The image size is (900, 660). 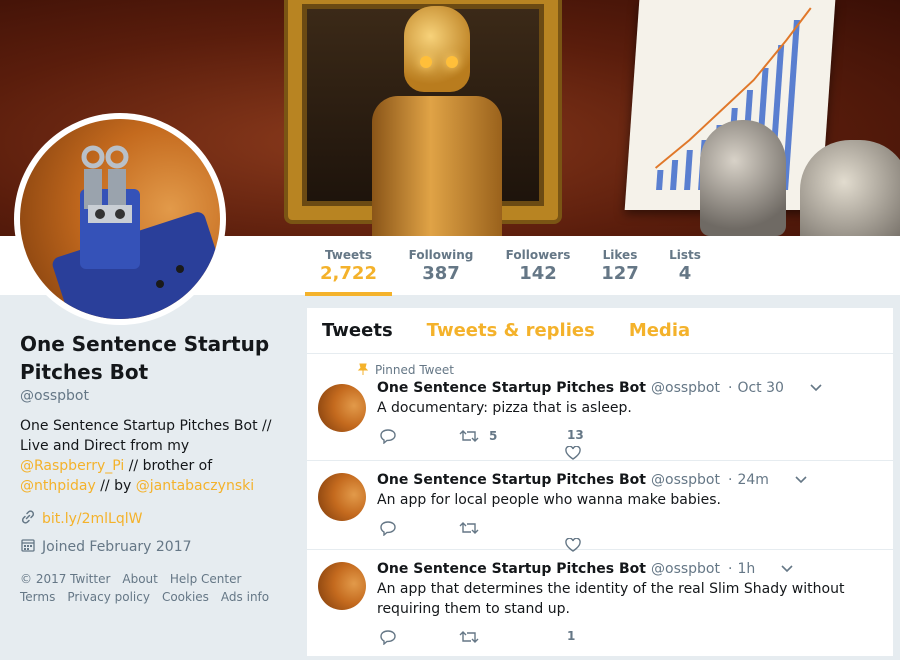 I want to click on footer-cookies: Cookies, so click(x=185, y=597).